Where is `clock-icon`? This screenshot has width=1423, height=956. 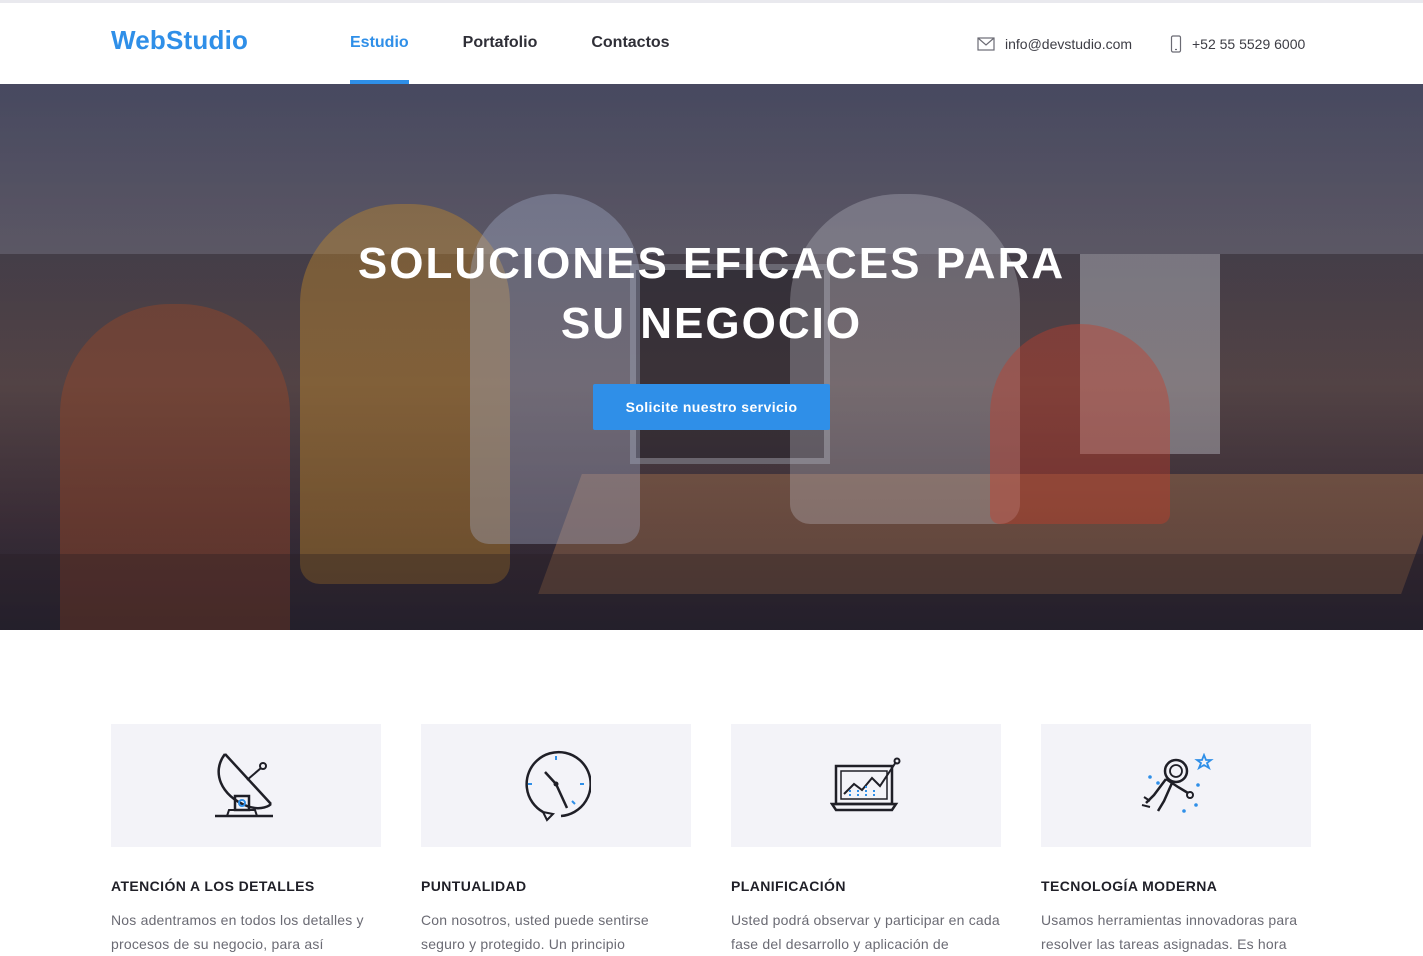 clock-icon is located at coordinates (558, 786).